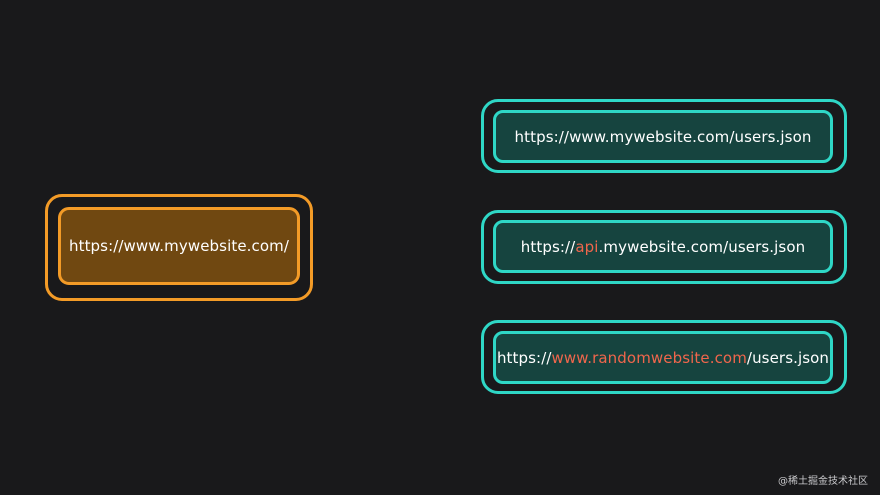 The width and height of the screenshot is (880, 495). I want to click on origin-url-text: https://www.mywebsite.com/, so click(179, 246).